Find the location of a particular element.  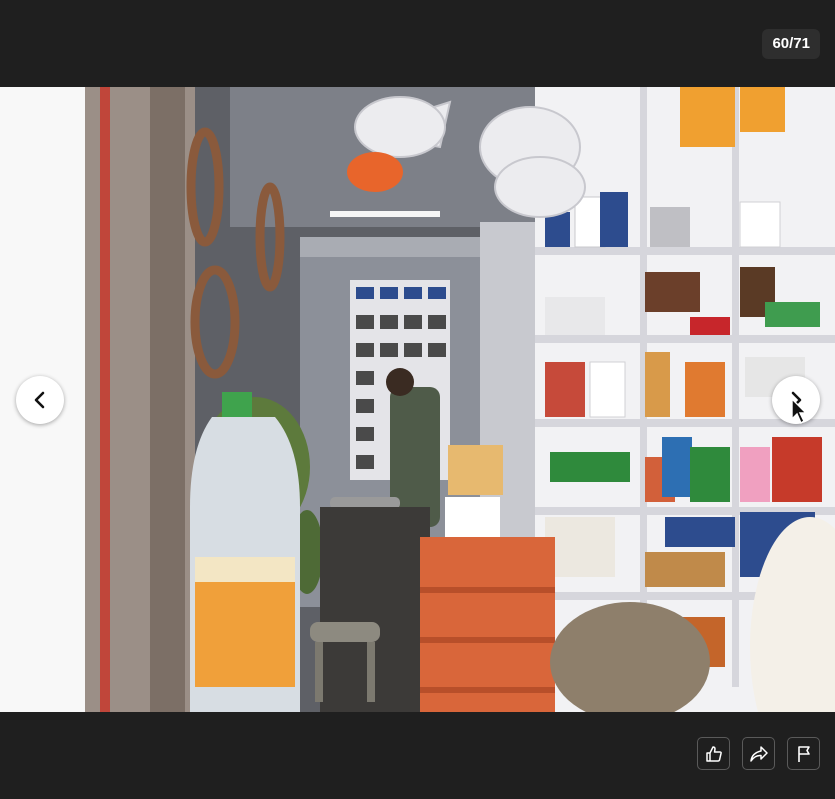

flag-icon is located at coordinates (803, 753).